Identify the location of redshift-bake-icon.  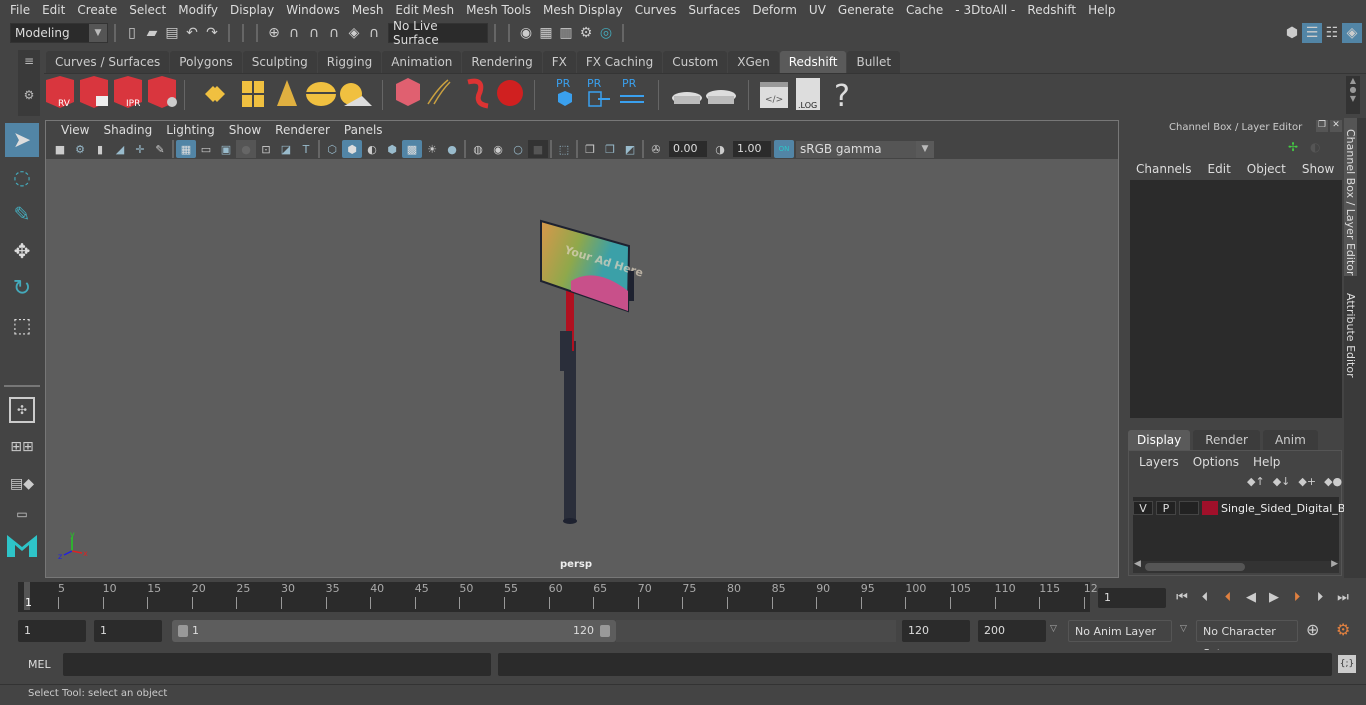
(687, 98).